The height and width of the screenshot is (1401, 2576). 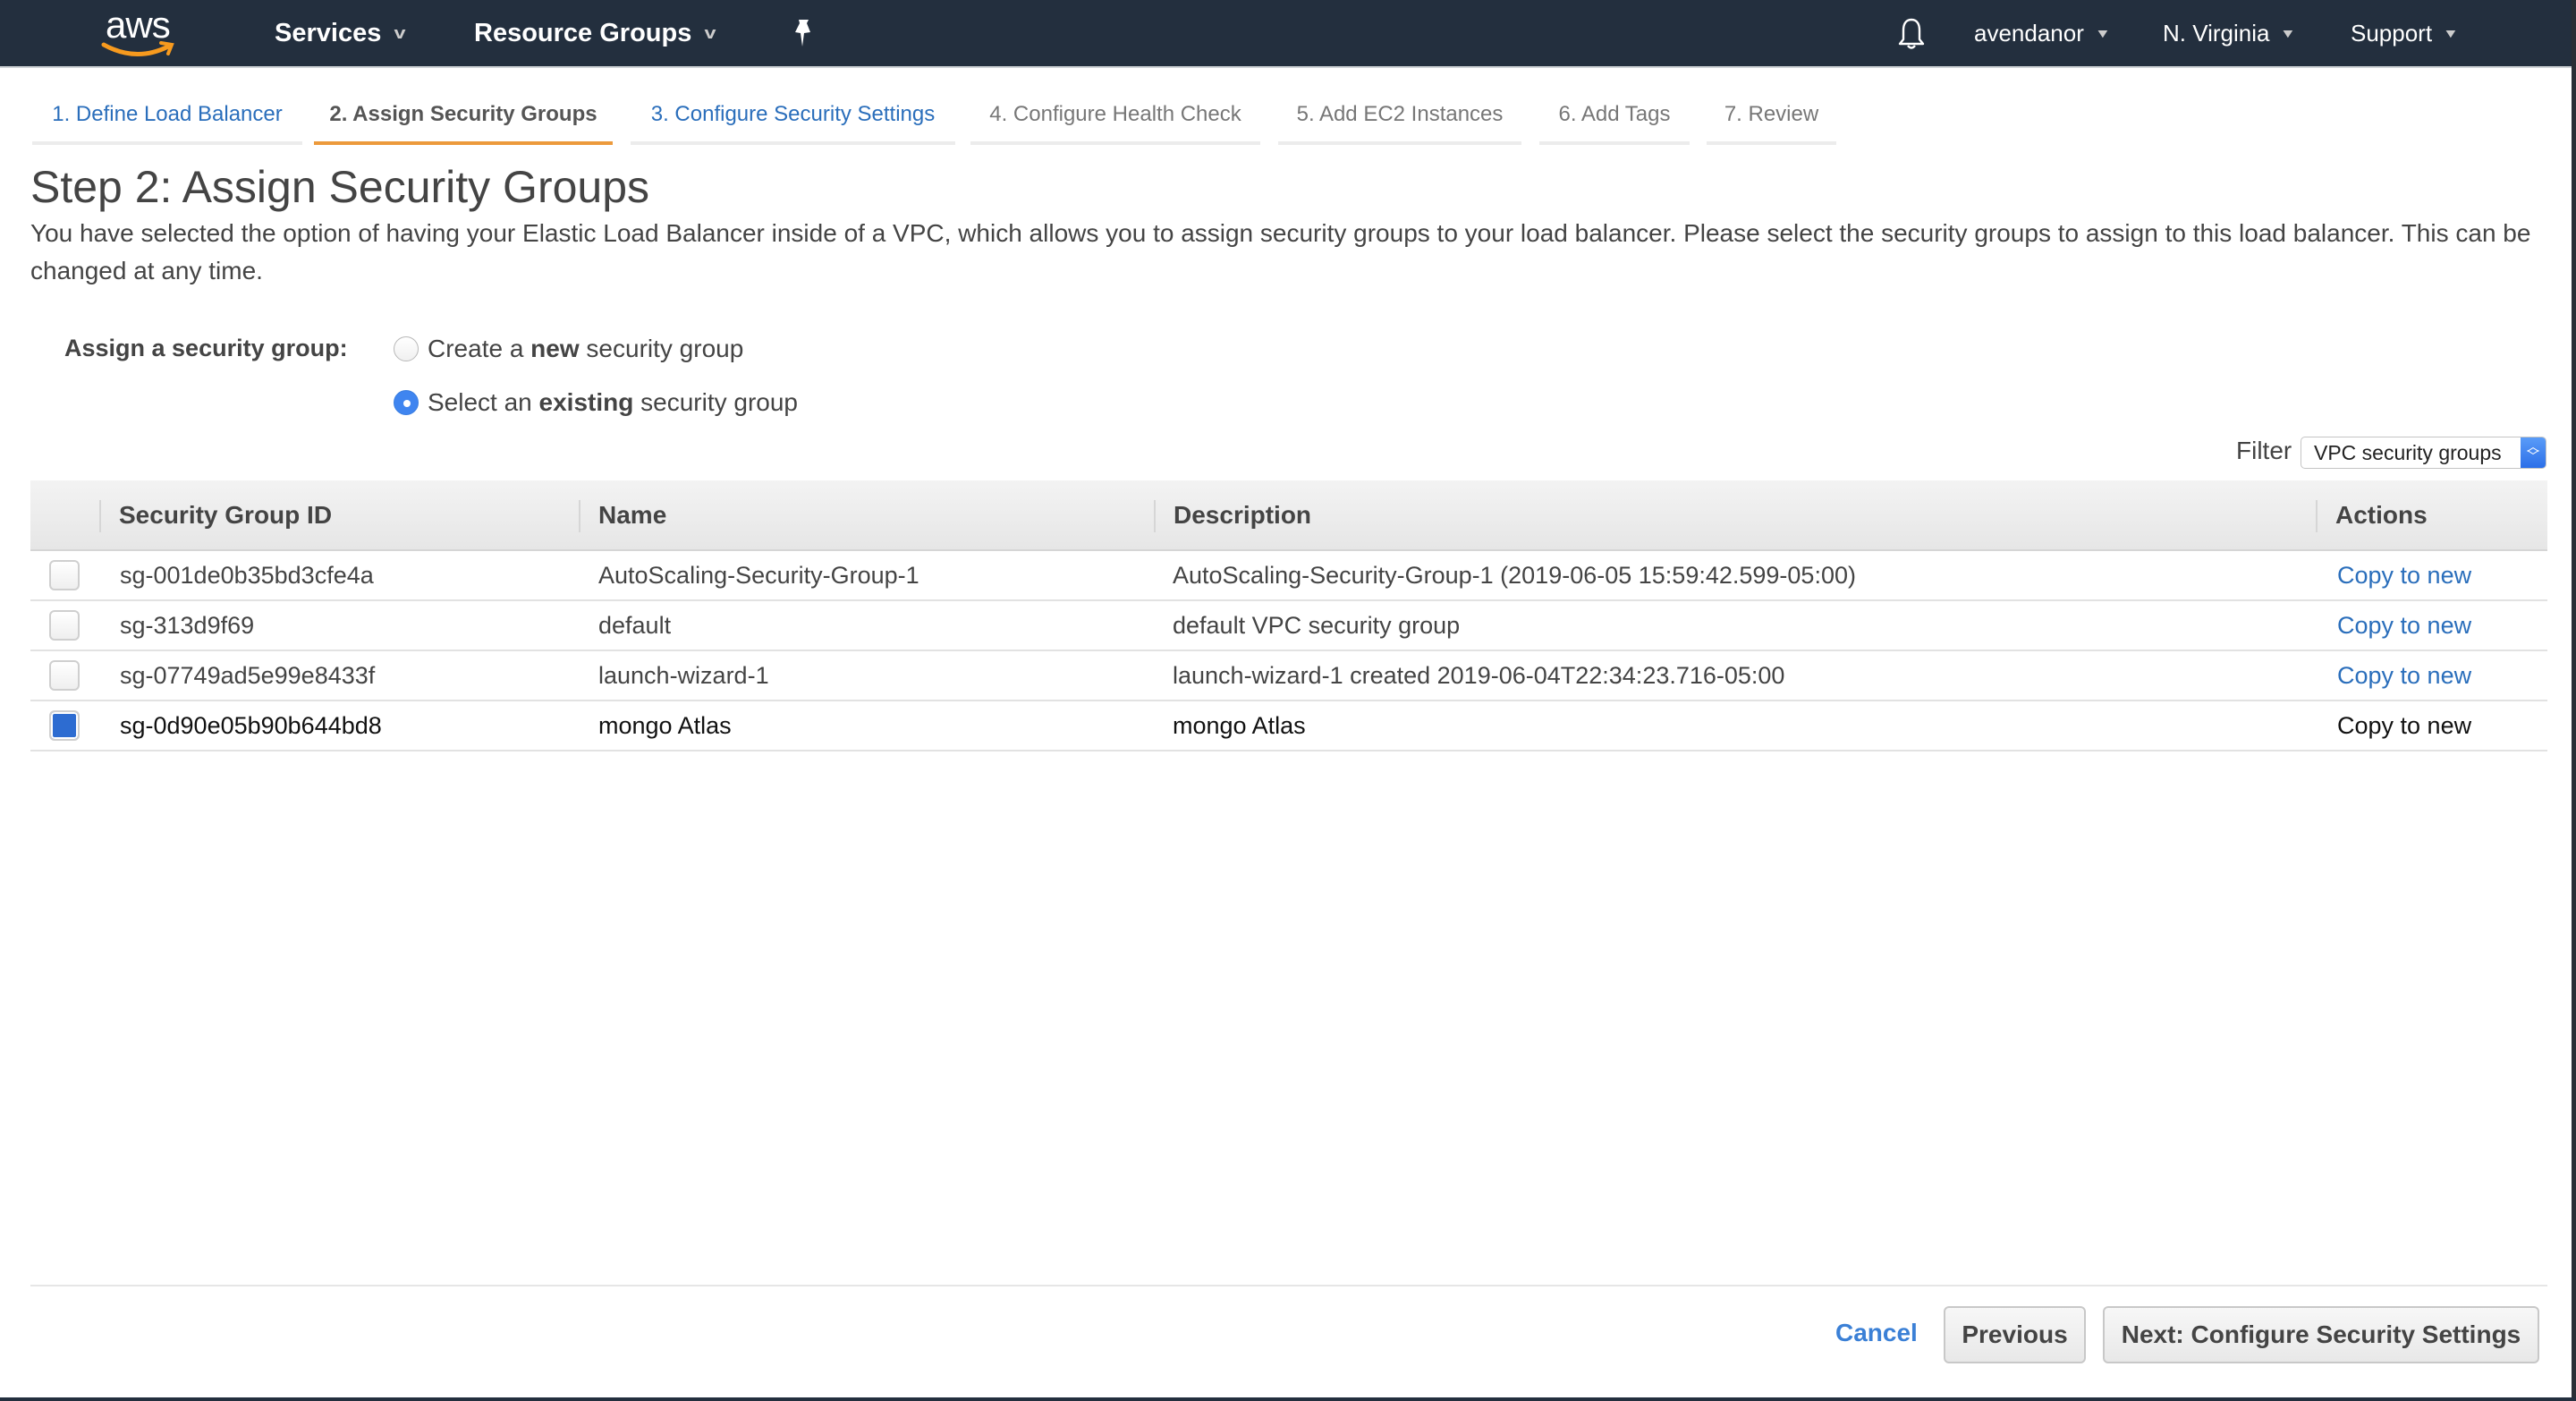 What do you see at coordinates (1771, 114) in the screenshot?
I see `tab-label: 7. Review` at bounding box center [1771, 114].